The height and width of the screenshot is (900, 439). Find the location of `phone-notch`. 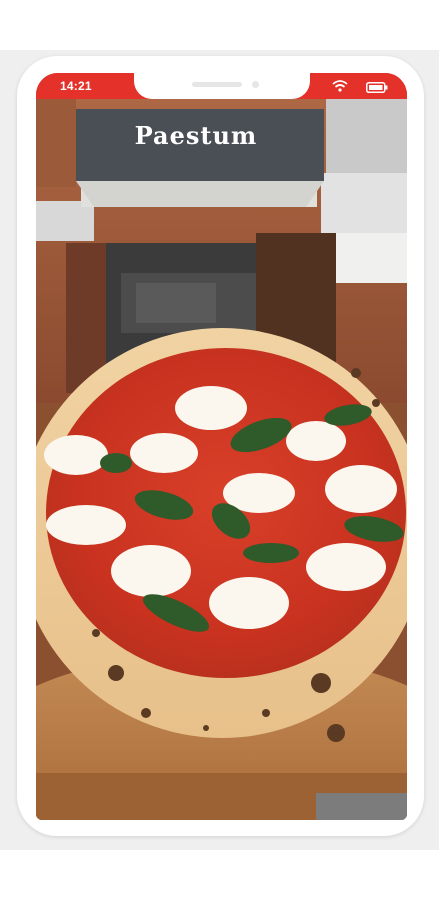

phone-notch is located at coordinates (222, 86).